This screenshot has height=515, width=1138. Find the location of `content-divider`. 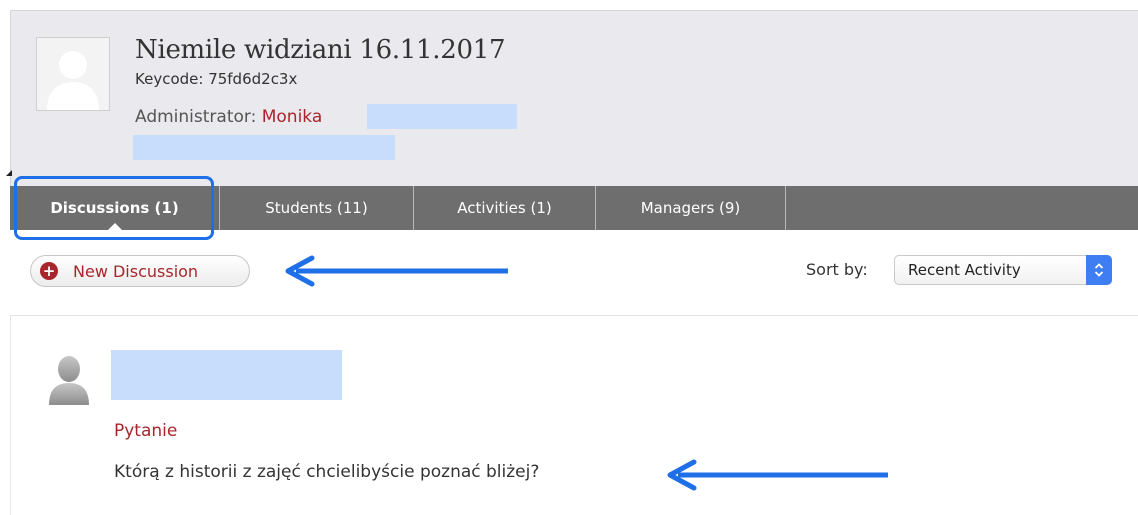

content-divider is located at coordinates (574, 315).